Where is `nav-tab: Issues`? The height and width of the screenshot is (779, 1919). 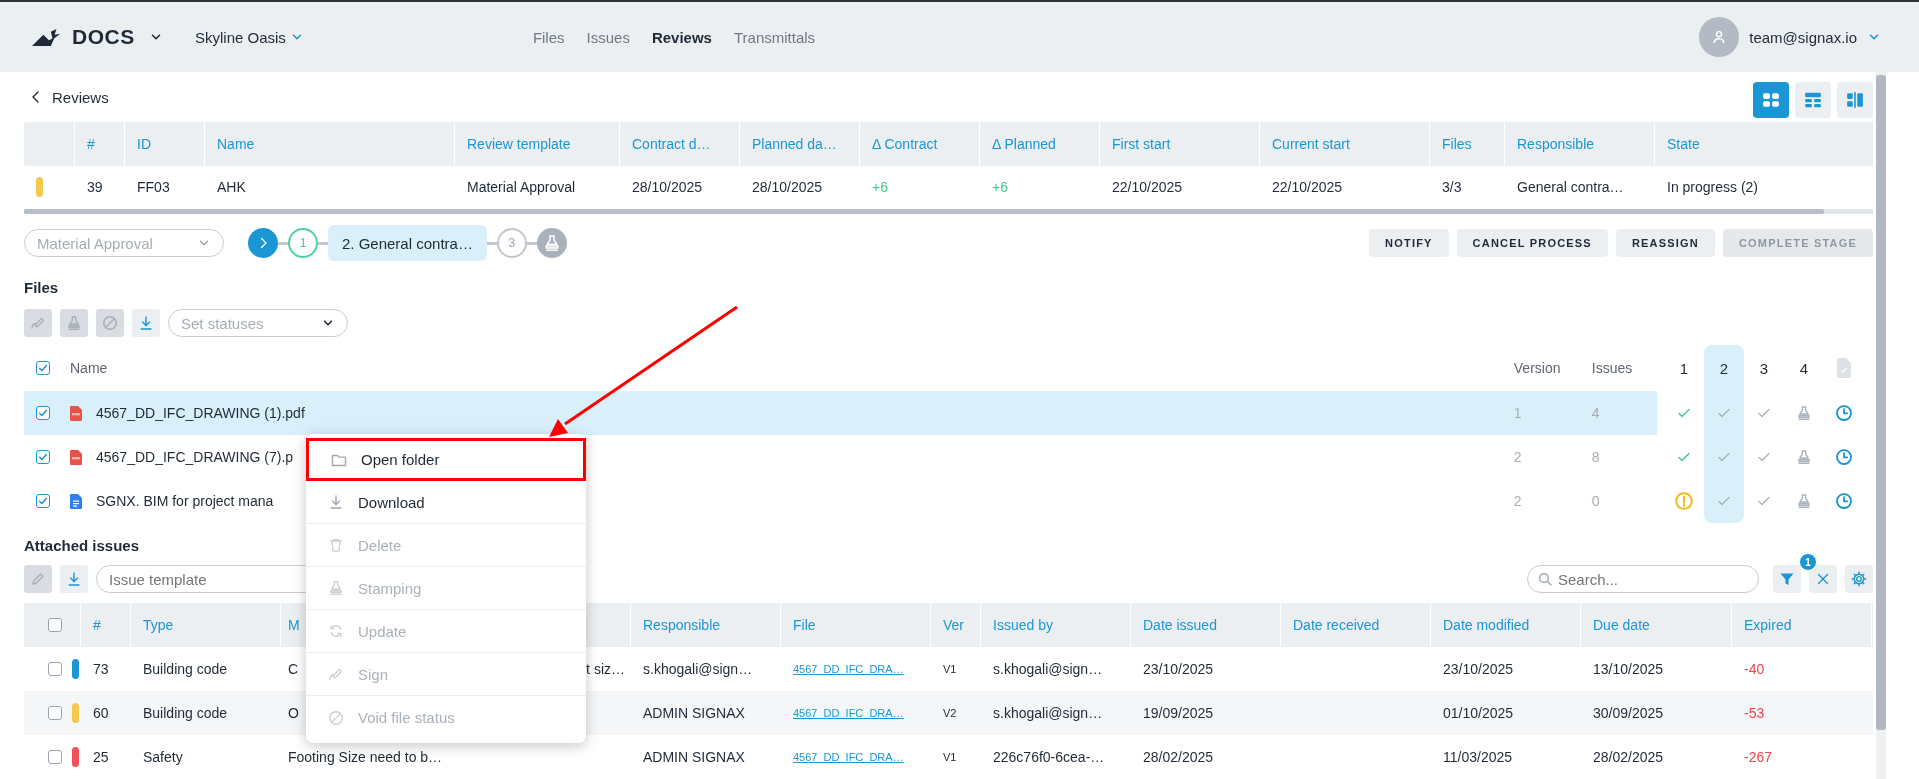
nav-tab: Issues is located at coordinates (608, 37).